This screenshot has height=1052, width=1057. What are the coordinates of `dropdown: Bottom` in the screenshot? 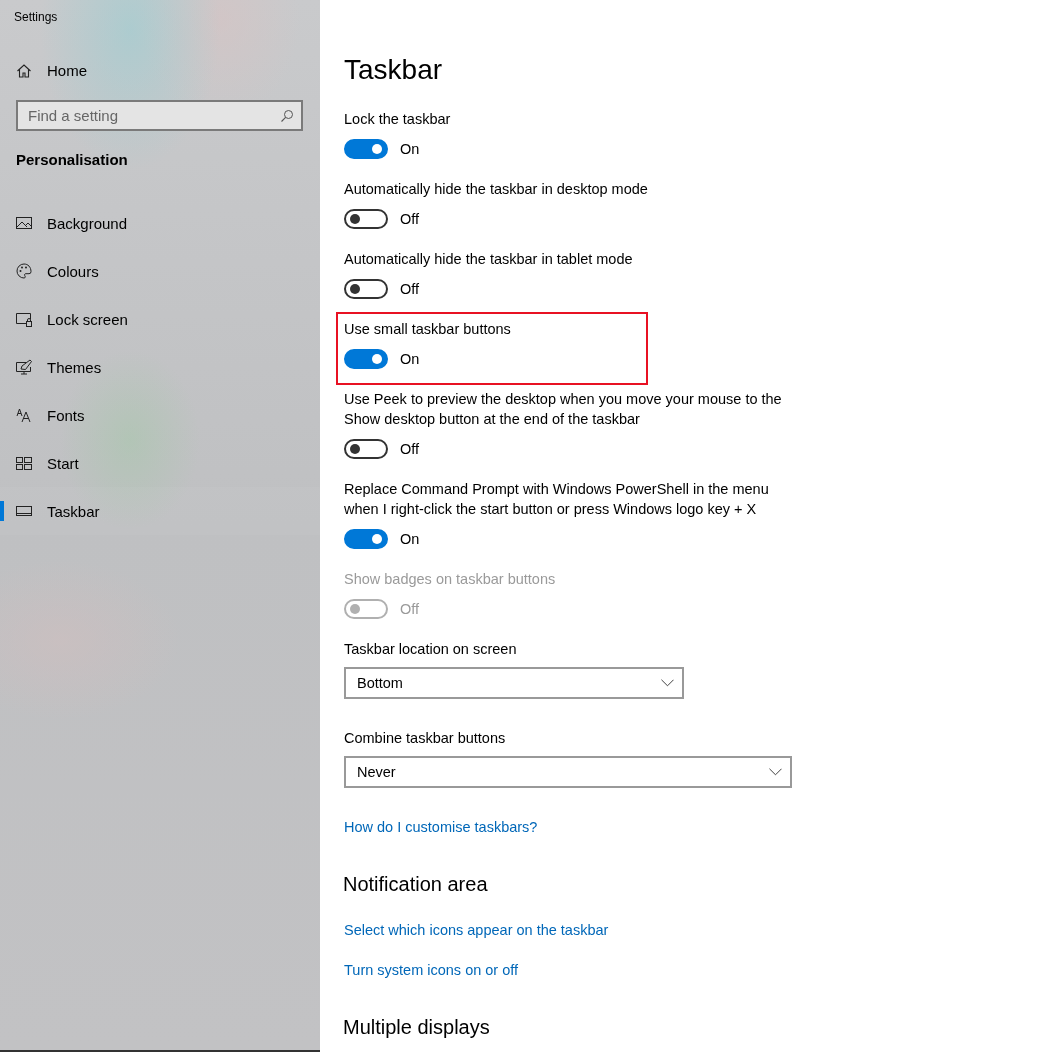 It's located at (514, 683).